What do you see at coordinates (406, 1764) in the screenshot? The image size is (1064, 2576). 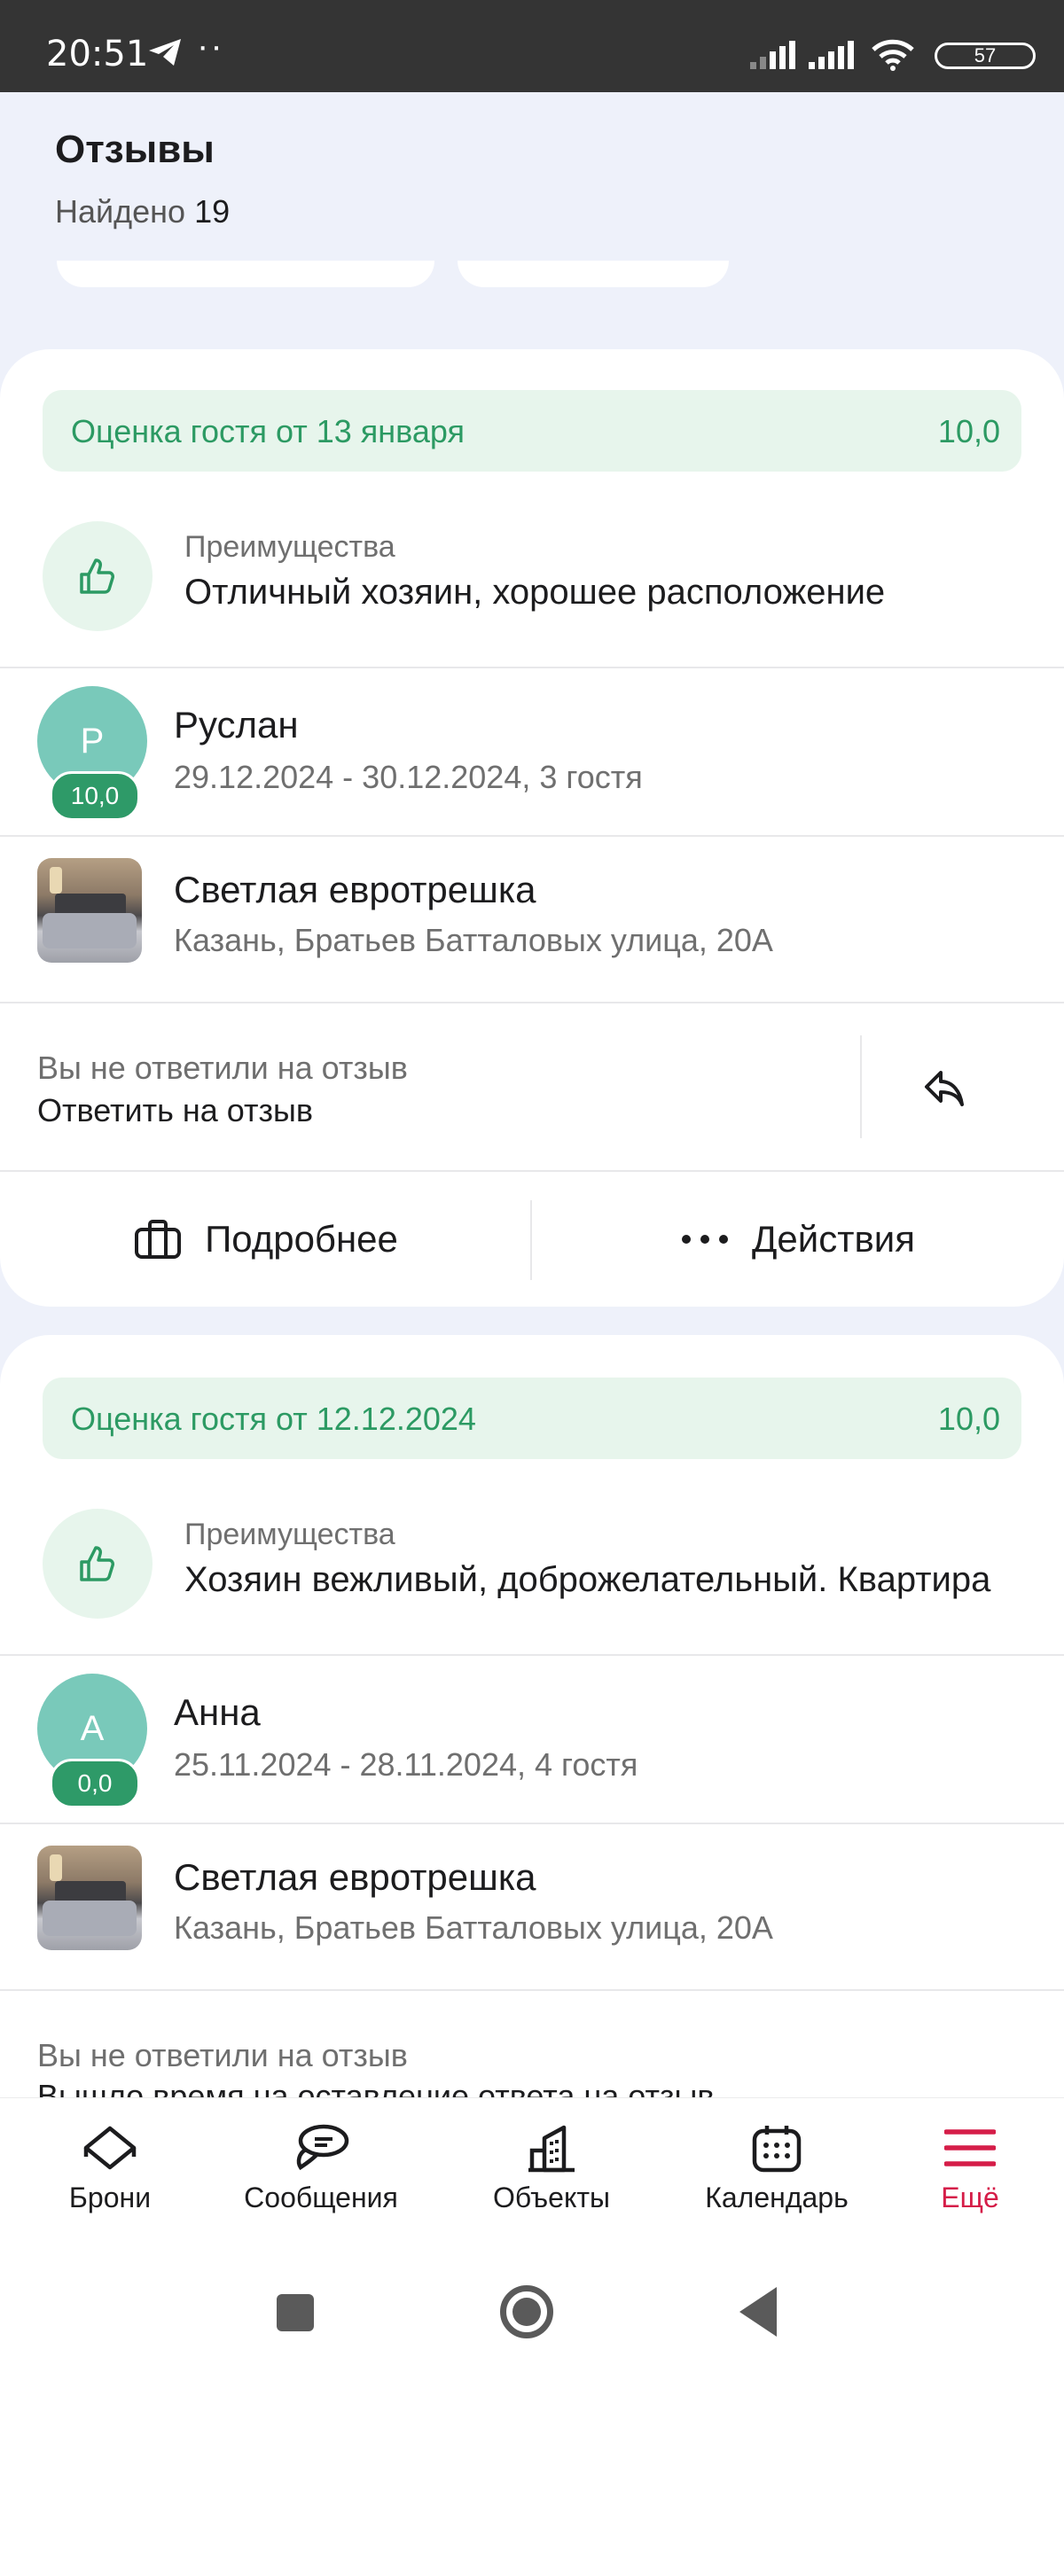 I see `stay-dates: 25.11.2024 - 28.11.2024, 4 гостя` at bounding box center [406, 1764].